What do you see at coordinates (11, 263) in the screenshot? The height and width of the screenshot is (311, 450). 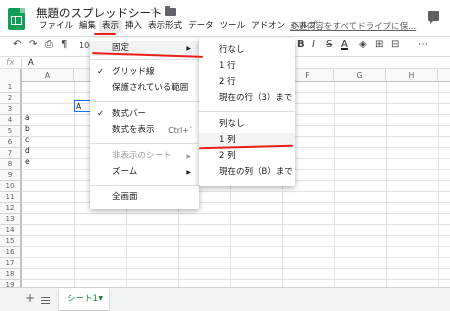 I see `row-header: 17` at bounding box center [11, 263].